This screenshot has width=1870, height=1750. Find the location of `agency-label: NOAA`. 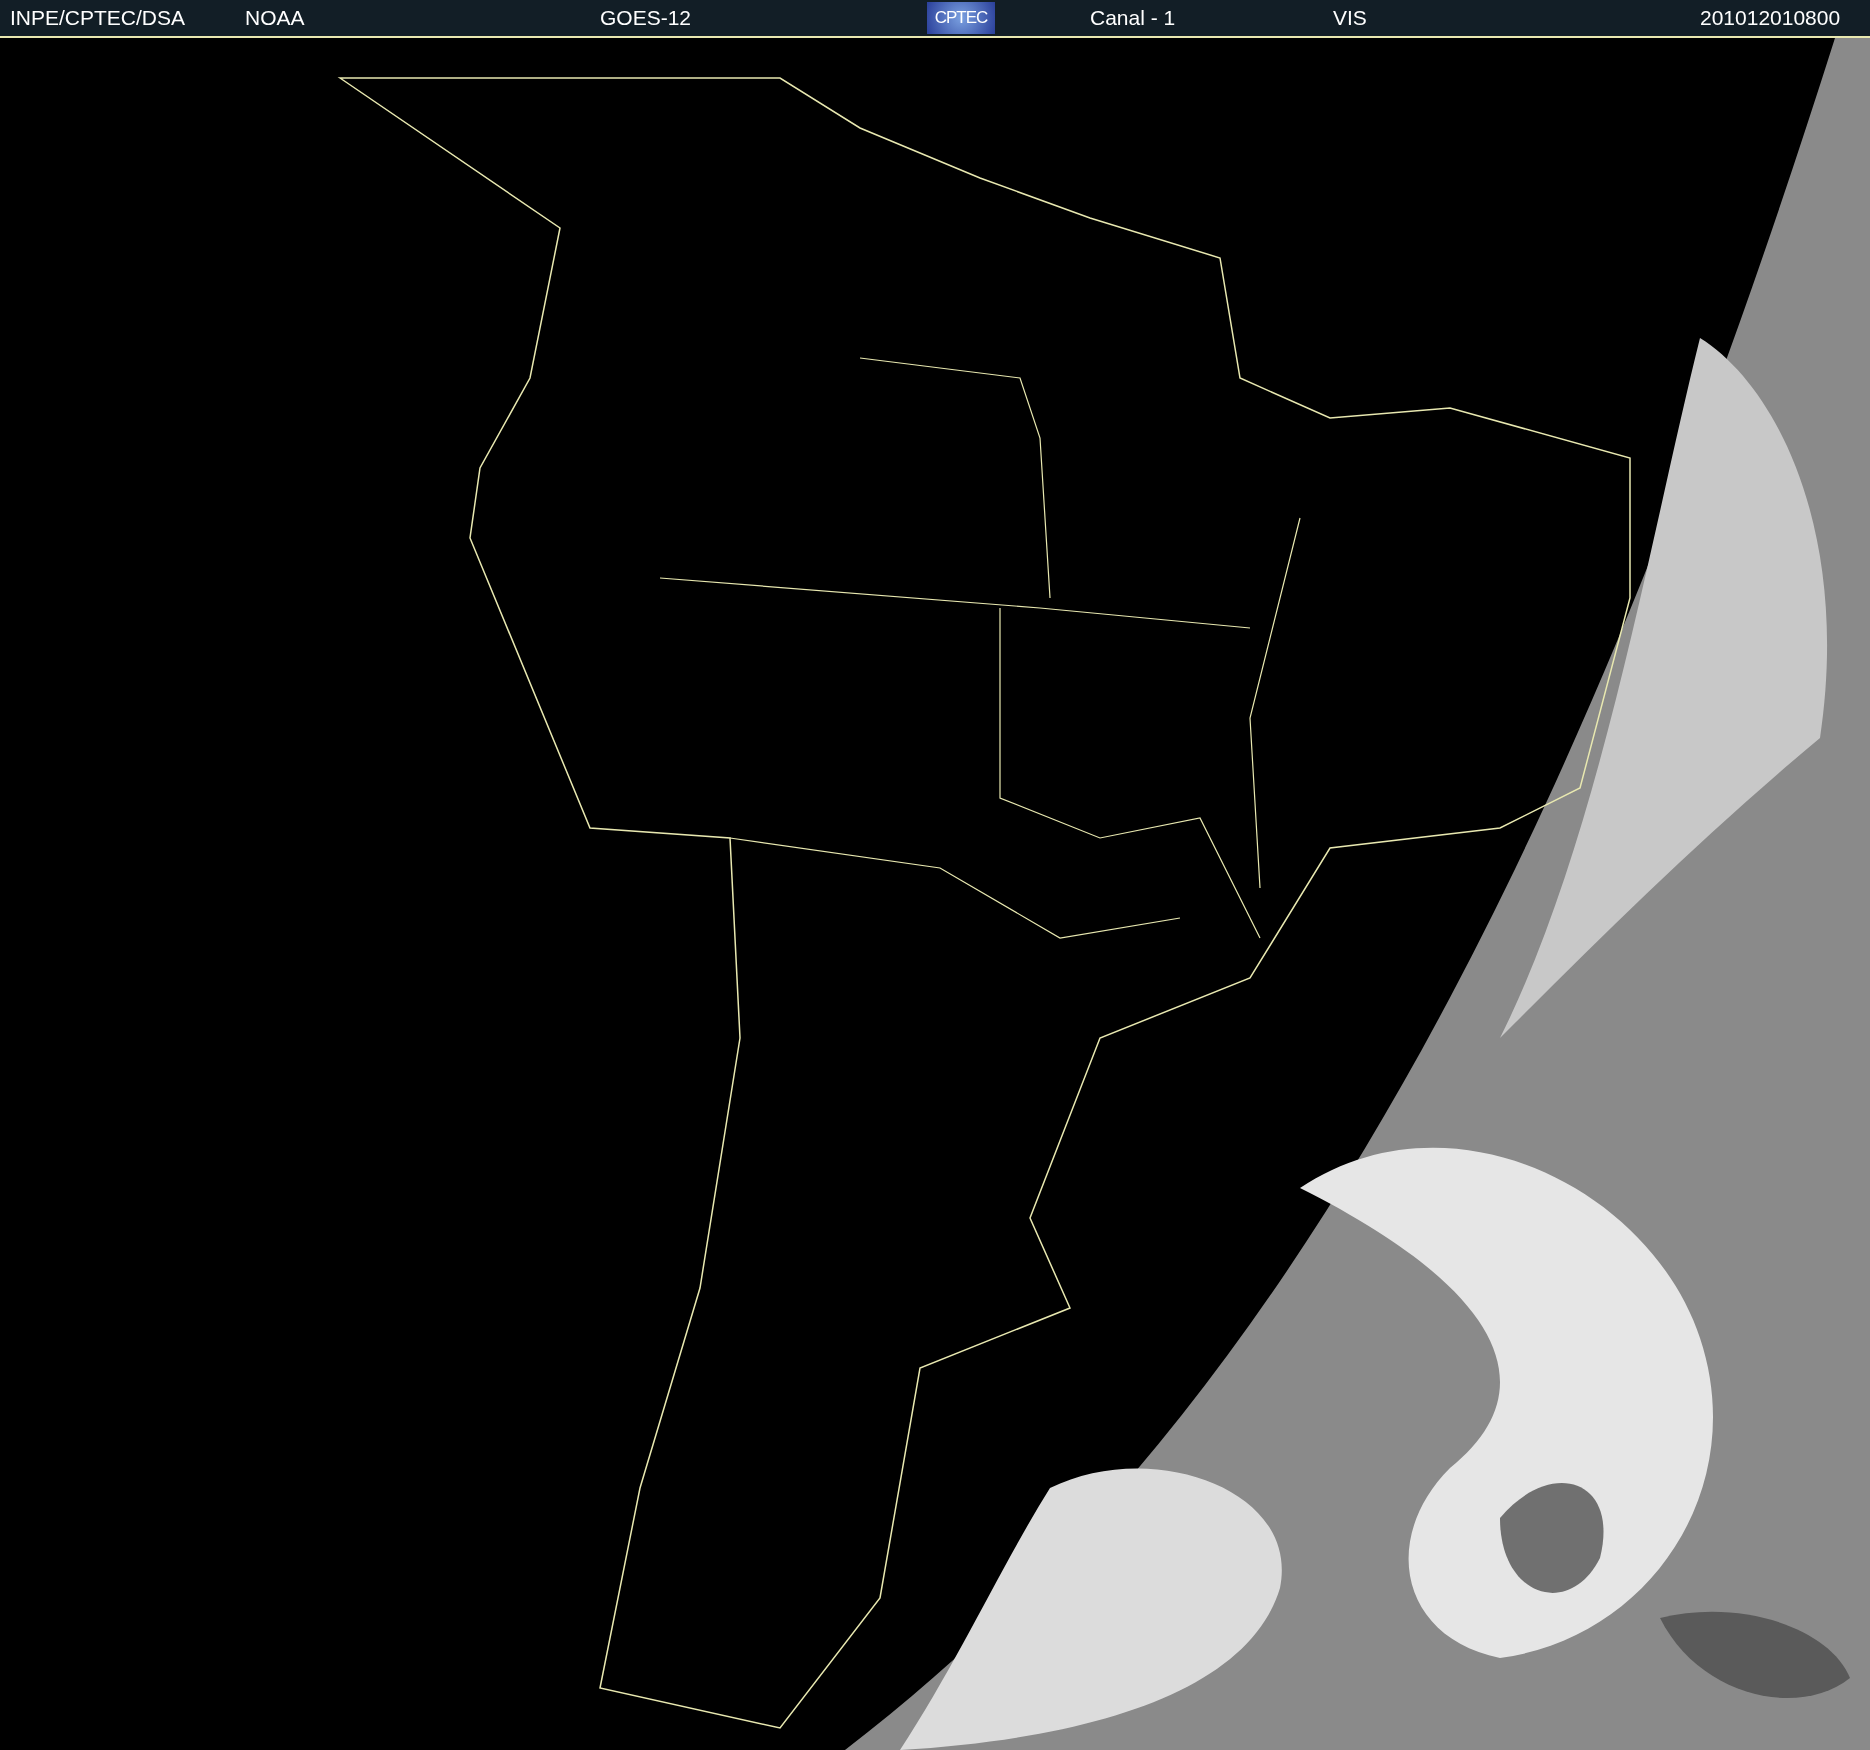

agency-label: NOAA is located at coordinates (275, 18).